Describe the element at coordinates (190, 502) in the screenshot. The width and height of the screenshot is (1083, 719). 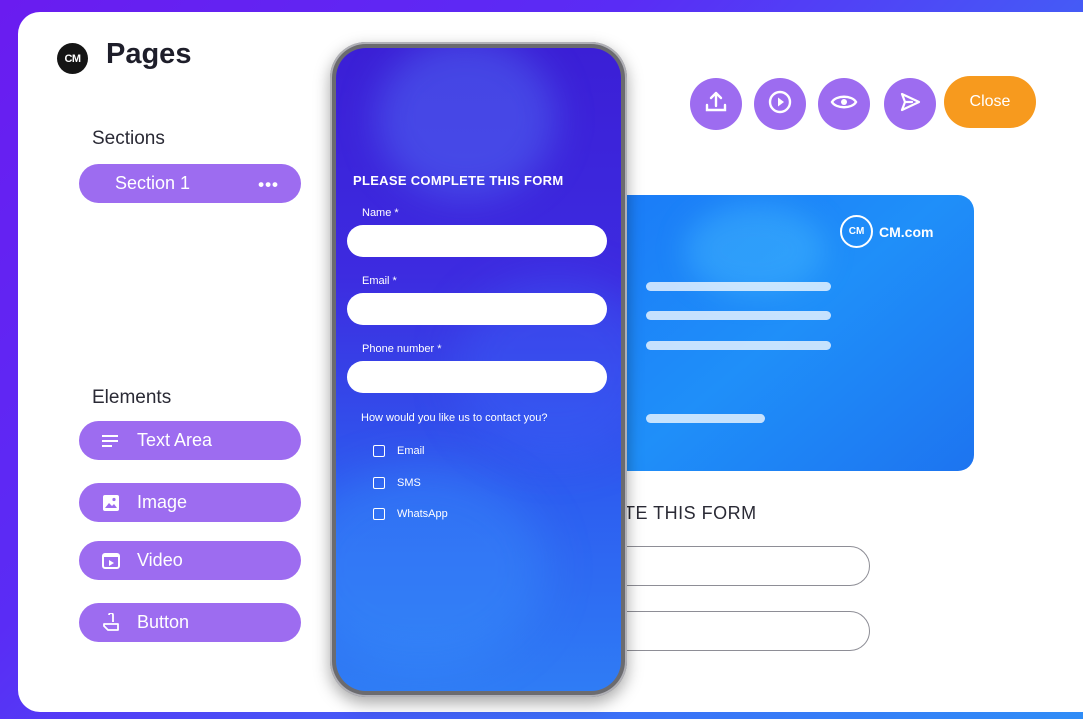
I see `element-image: Image` at that location.